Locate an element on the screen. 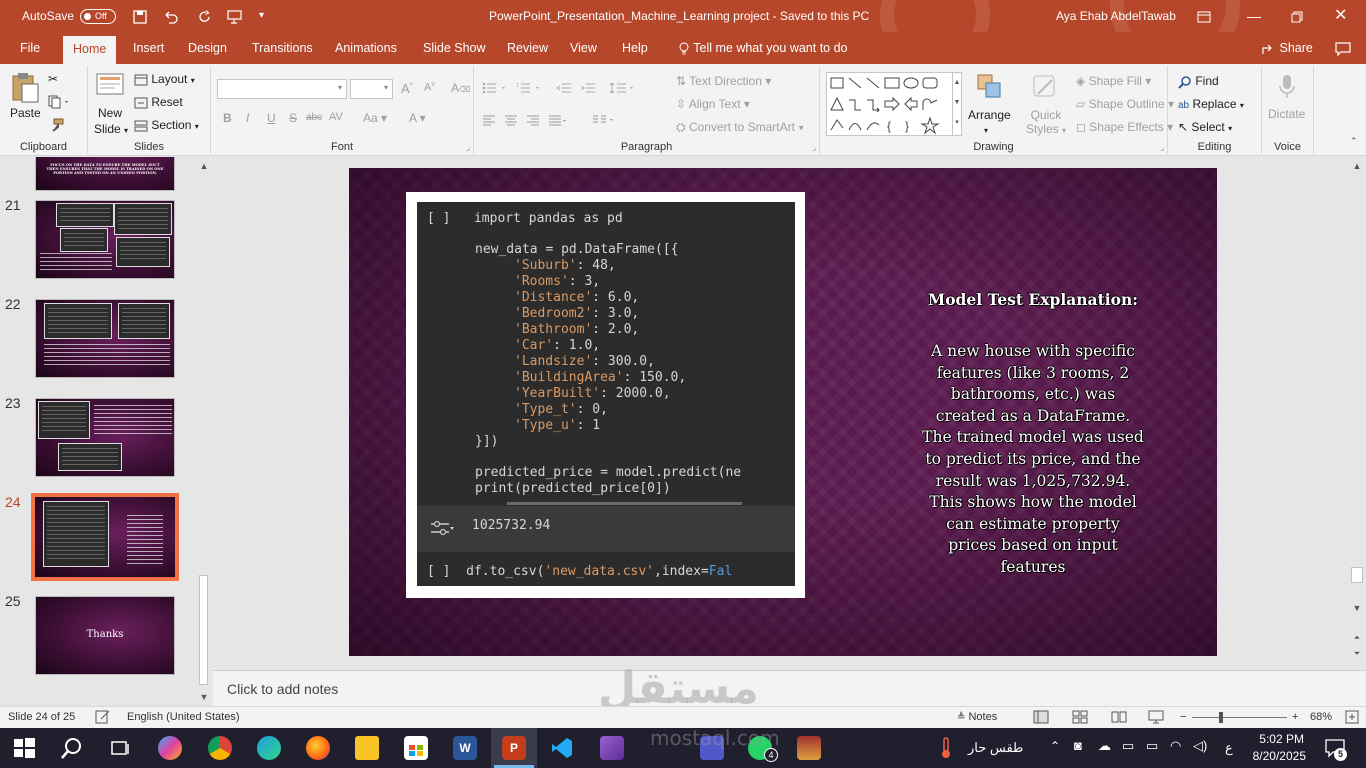  copilot-icon is located at coordinates (170, 748).